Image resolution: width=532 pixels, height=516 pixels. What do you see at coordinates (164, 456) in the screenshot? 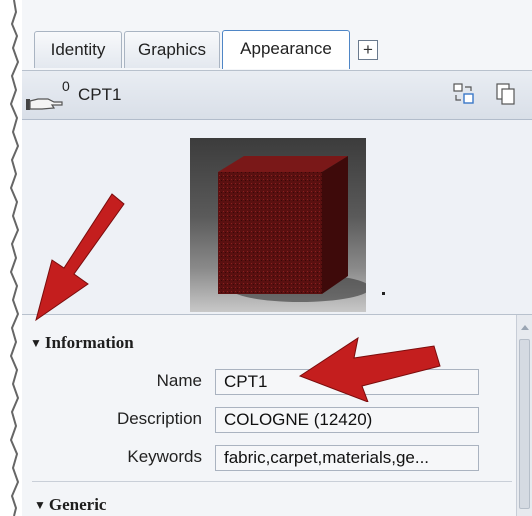
I see `keywords-label: Keywords` at bounding box center [164, 456].